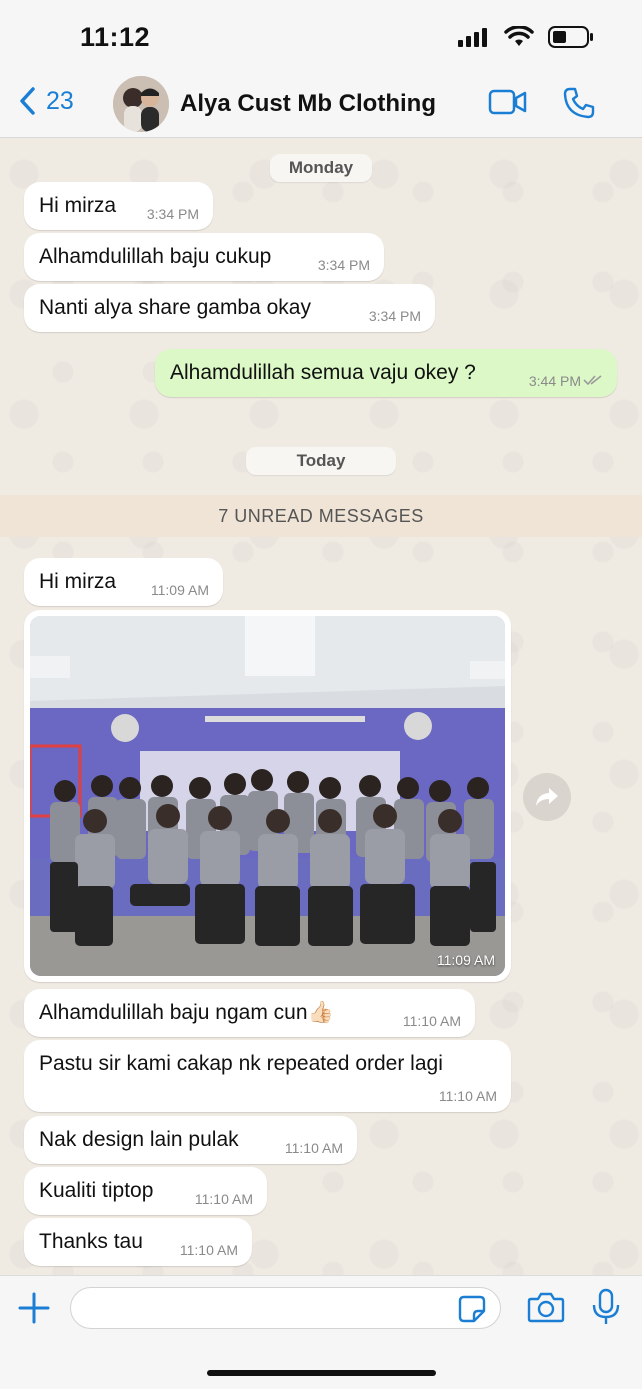  I want to click on message-bubble-outgoing: Alhamdulillah semua vaju okey ? 3:44 PM, so click(386, 373).